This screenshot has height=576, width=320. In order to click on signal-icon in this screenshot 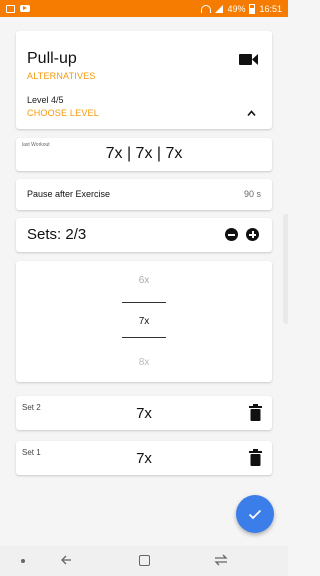, I will do `click(219, 8)`.